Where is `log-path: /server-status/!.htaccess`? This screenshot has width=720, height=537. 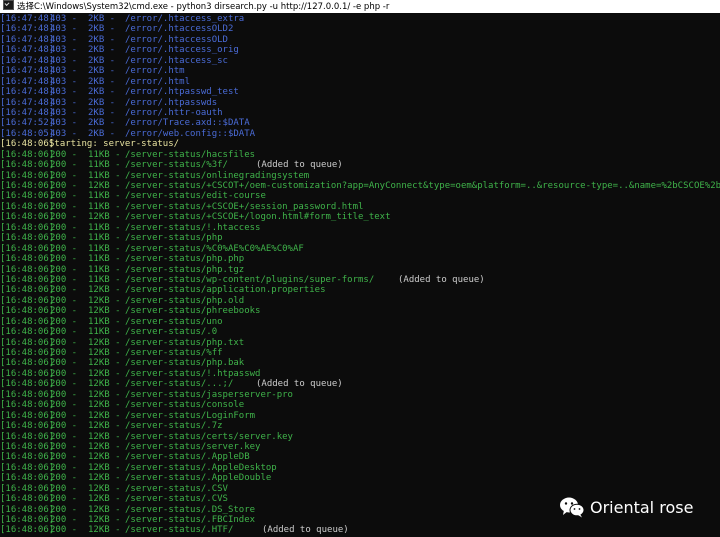 log-path: /server-status/!.htaccess is located at coordinates (193, 227).